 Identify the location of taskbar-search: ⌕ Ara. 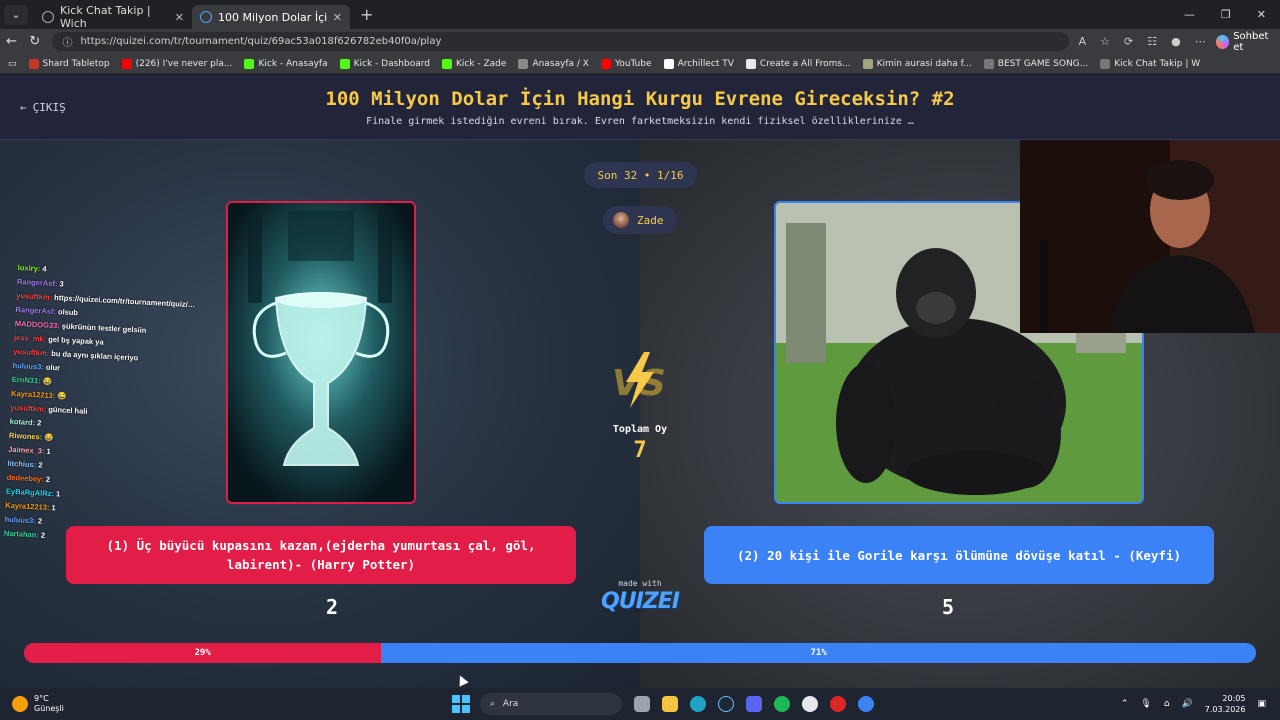
(550, 704).